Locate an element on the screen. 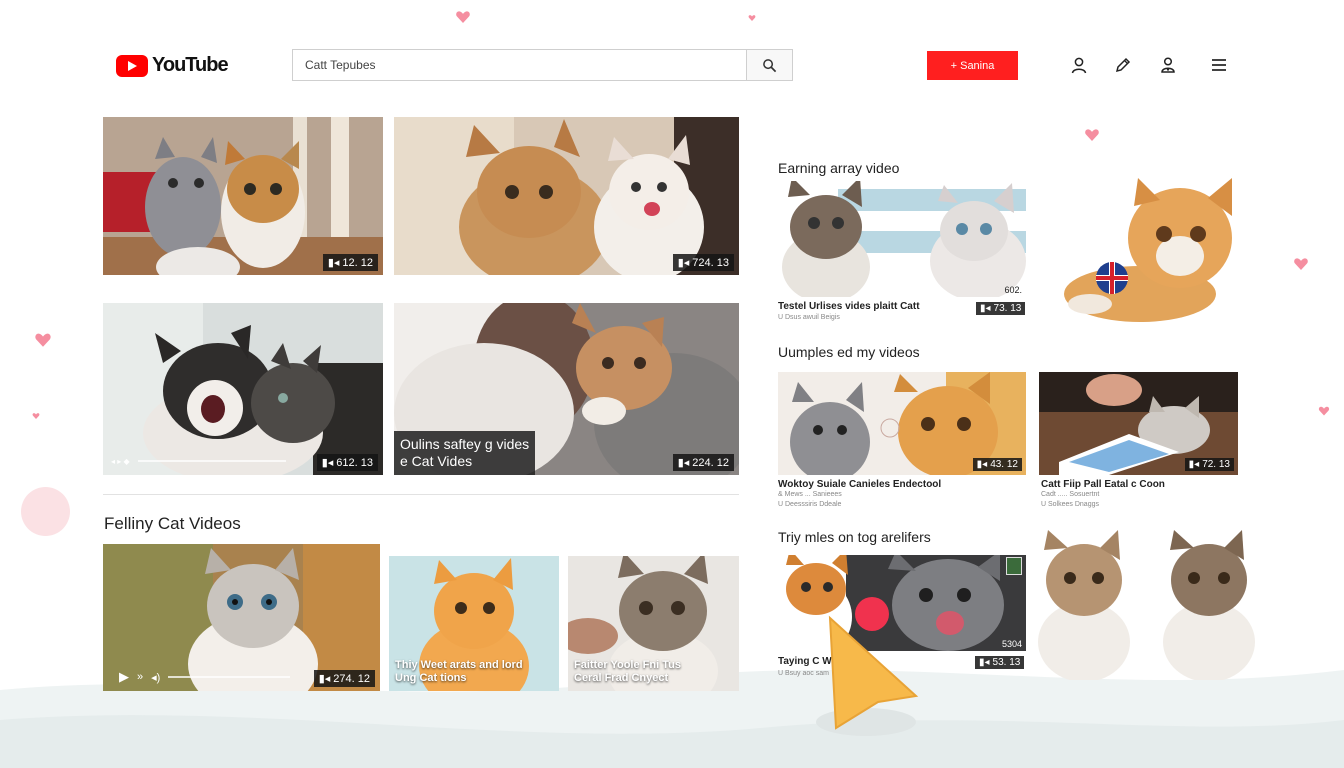 This screenshot has height=768, width=1344. youtube-logo: YouTube is located at coordinates (172, 65).